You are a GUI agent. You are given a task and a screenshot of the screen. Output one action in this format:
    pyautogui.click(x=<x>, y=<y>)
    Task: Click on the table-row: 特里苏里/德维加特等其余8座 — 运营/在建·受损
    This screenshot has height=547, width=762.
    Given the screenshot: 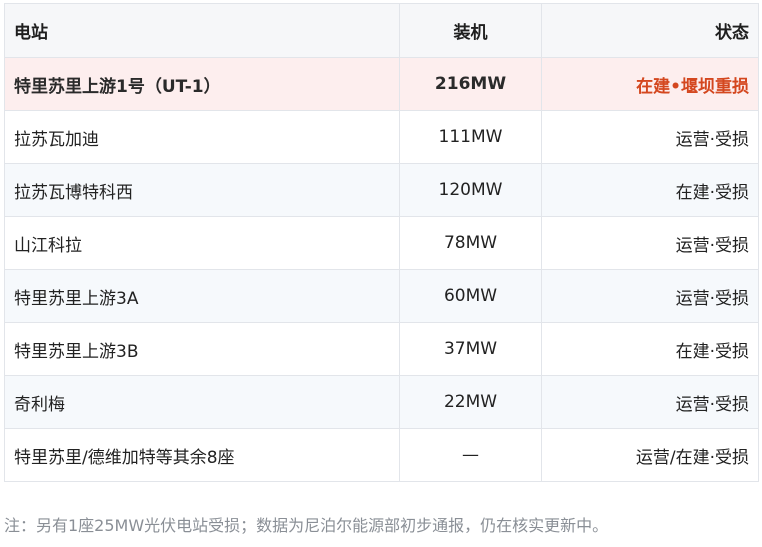 What is the action you would take?
    pyautogui.click(x=381, y=455)
    